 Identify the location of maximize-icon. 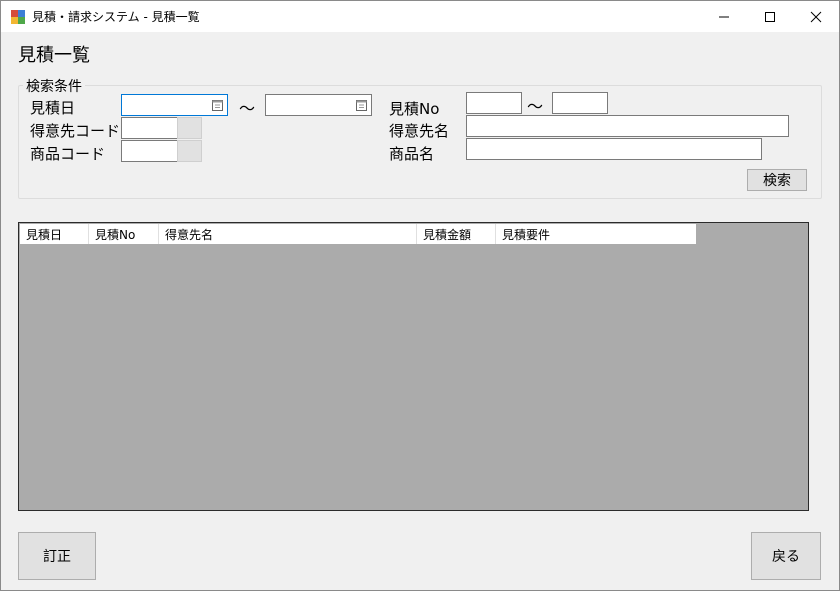
(770, 16).